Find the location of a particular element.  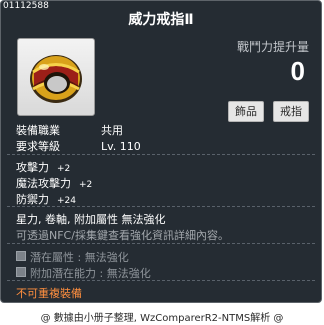

requirement-value: Lv. 110 is located at coordinates (121, 146).